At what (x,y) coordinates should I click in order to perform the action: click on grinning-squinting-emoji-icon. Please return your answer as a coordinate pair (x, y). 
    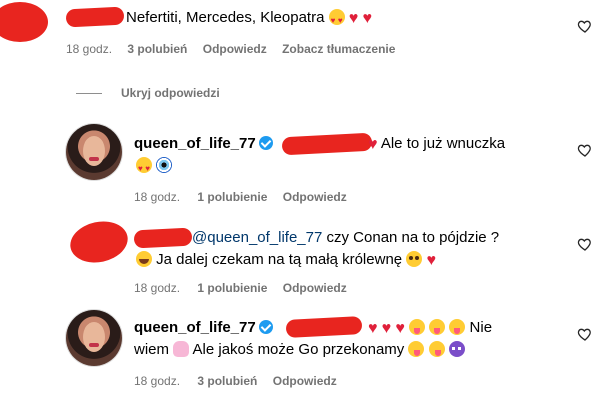
    Looking at the image, I should click on (144, 259).